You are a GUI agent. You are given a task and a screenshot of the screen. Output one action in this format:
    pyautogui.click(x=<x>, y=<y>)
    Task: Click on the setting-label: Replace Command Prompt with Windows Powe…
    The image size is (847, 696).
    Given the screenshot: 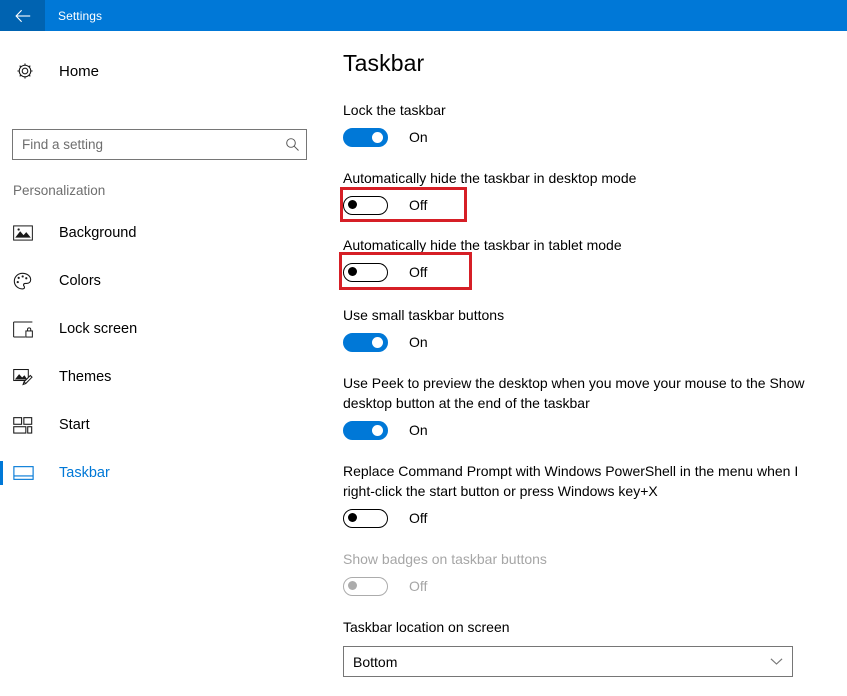 What is the action you would take?
    pyautogui.click(x=571, y=481)
    